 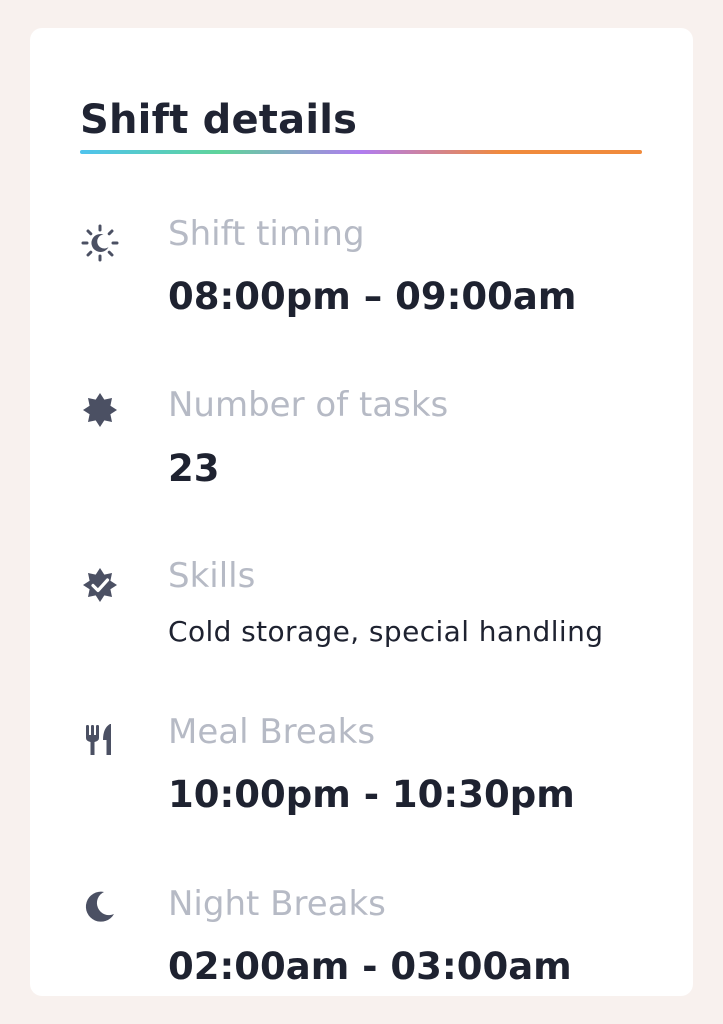 What do you see at coordinates (371, 794) in the screenshot?
I see `meal-breaks-value: 10:00pm - 10:30pm` at bounding box center [371, 794].